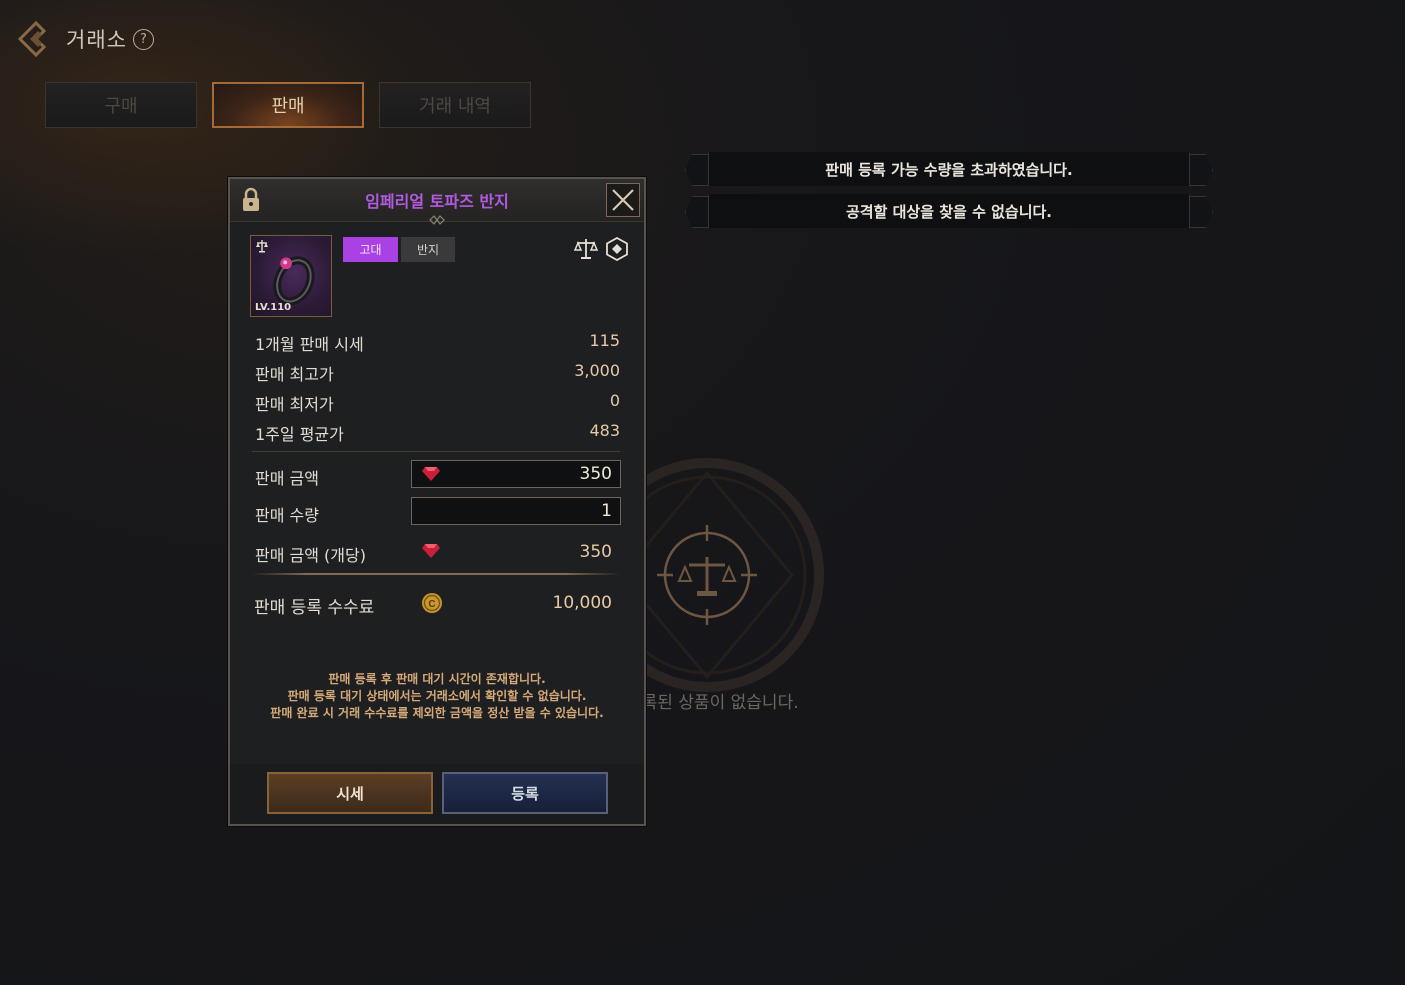 The height and width of the screenshot is (985, 1405). I want to click on gold-coin-icon: C, so click(432, 603).